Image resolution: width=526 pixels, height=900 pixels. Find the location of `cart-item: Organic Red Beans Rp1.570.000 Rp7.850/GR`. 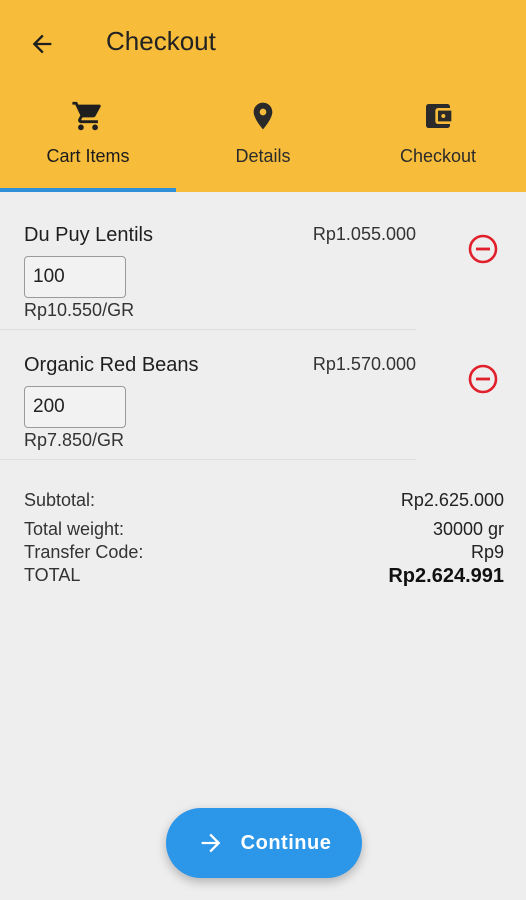

cart-item: Organic Red Beans Rp1.570.000 Rp7.850/GR is located at coordinates (208, 395).